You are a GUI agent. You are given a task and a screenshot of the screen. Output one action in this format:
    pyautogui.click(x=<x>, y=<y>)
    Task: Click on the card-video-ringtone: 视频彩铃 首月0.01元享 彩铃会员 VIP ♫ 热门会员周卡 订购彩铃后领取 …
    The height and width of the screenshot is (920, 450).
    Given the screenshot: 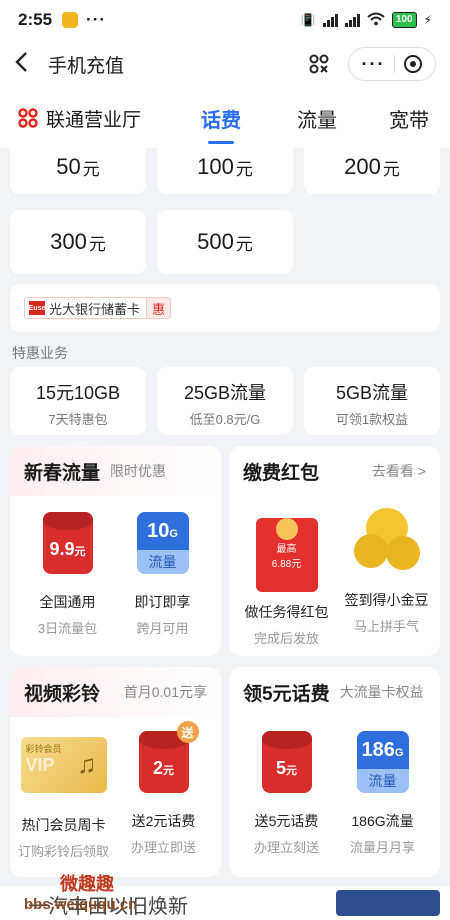 What is the action you would take?
    pyautogui.click(x=115, y=772)
    